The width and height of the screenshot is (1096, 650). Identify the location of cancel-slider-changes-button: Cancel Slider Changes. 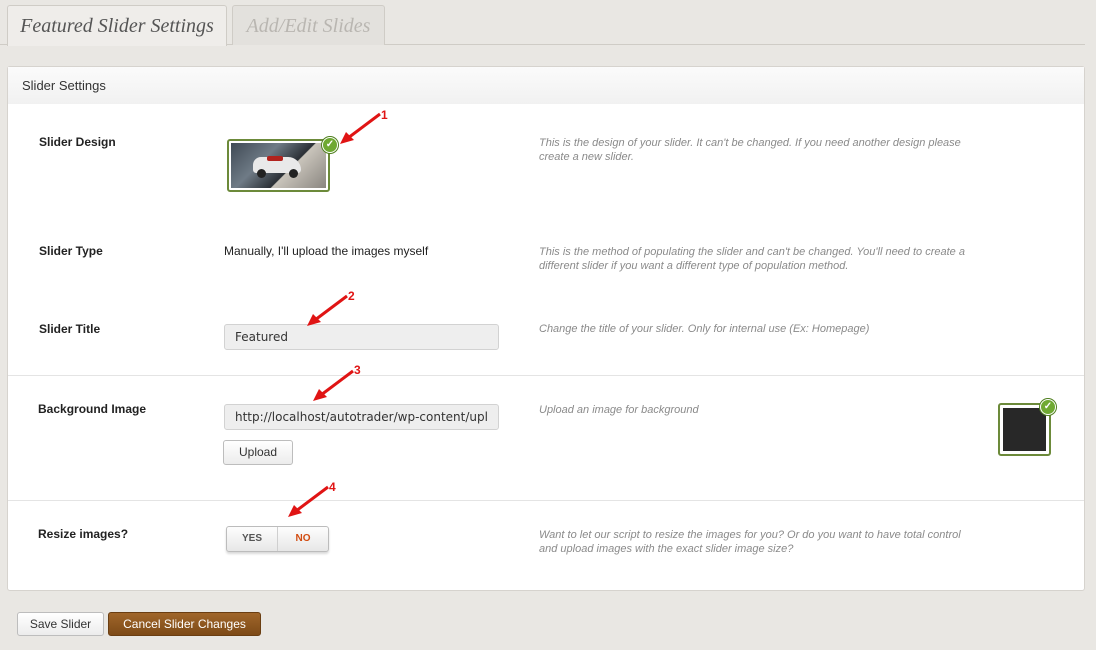
(184, 624).